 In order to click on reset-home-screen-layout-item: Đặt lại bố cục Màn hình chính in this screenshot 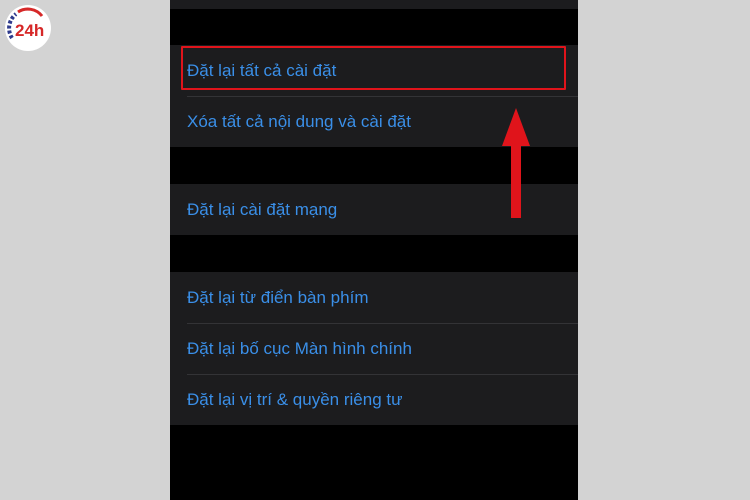, I will do `click(374, 348)`.